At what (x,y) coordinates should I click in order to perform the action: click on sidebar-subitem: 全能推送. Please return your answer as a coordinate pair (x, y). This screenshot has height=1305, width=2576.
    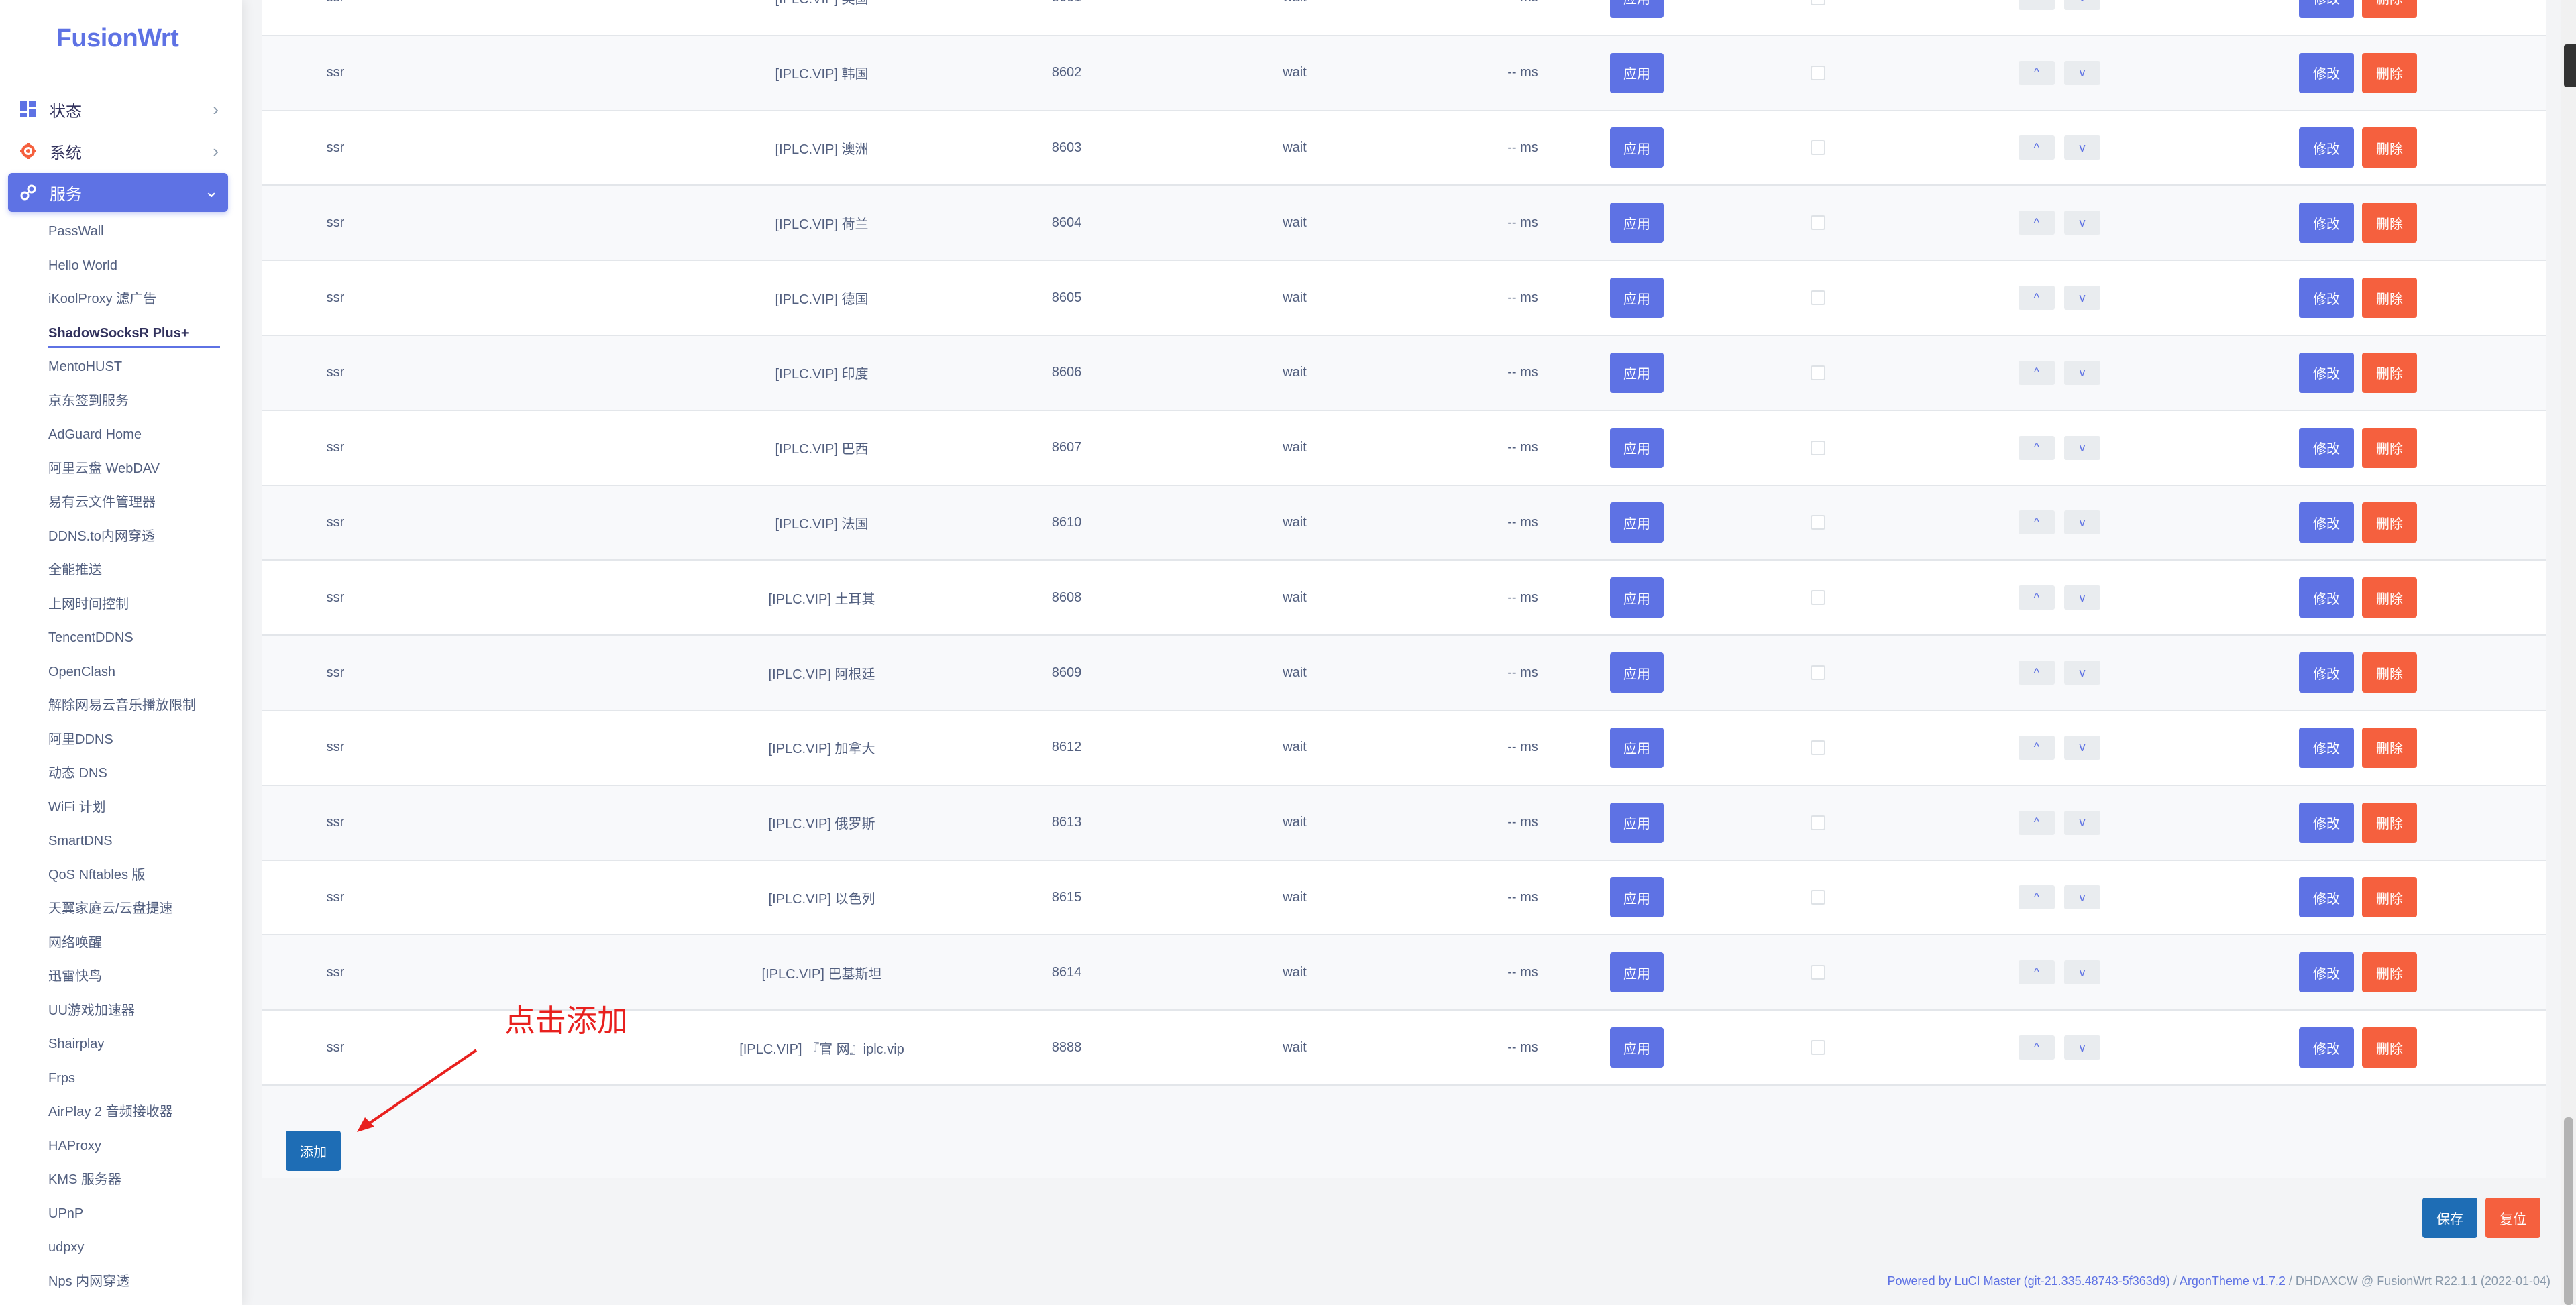
    Looking at the image, I should click on (120, 570).